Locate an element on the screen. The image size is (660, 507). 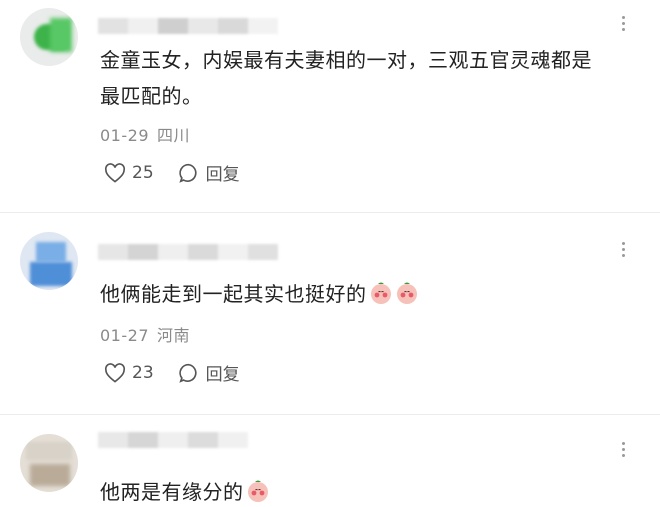
comment-meta: 01-27 河南 is located at coordinates (145, 334).